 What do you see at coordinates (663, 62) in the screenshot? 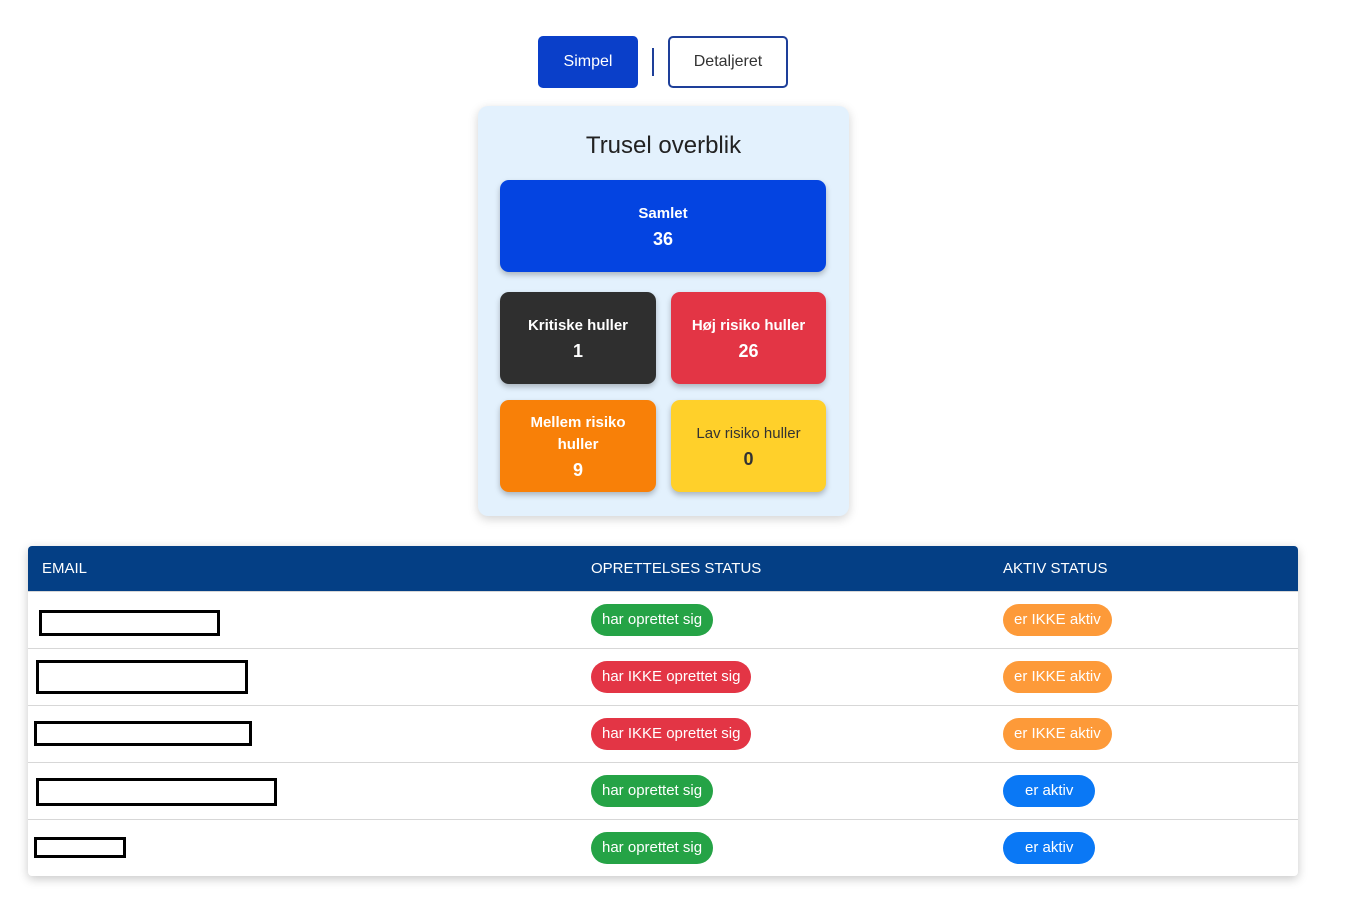
I see `view-toggle: Simpel Detaljeret` at bounding box center [663, 62].